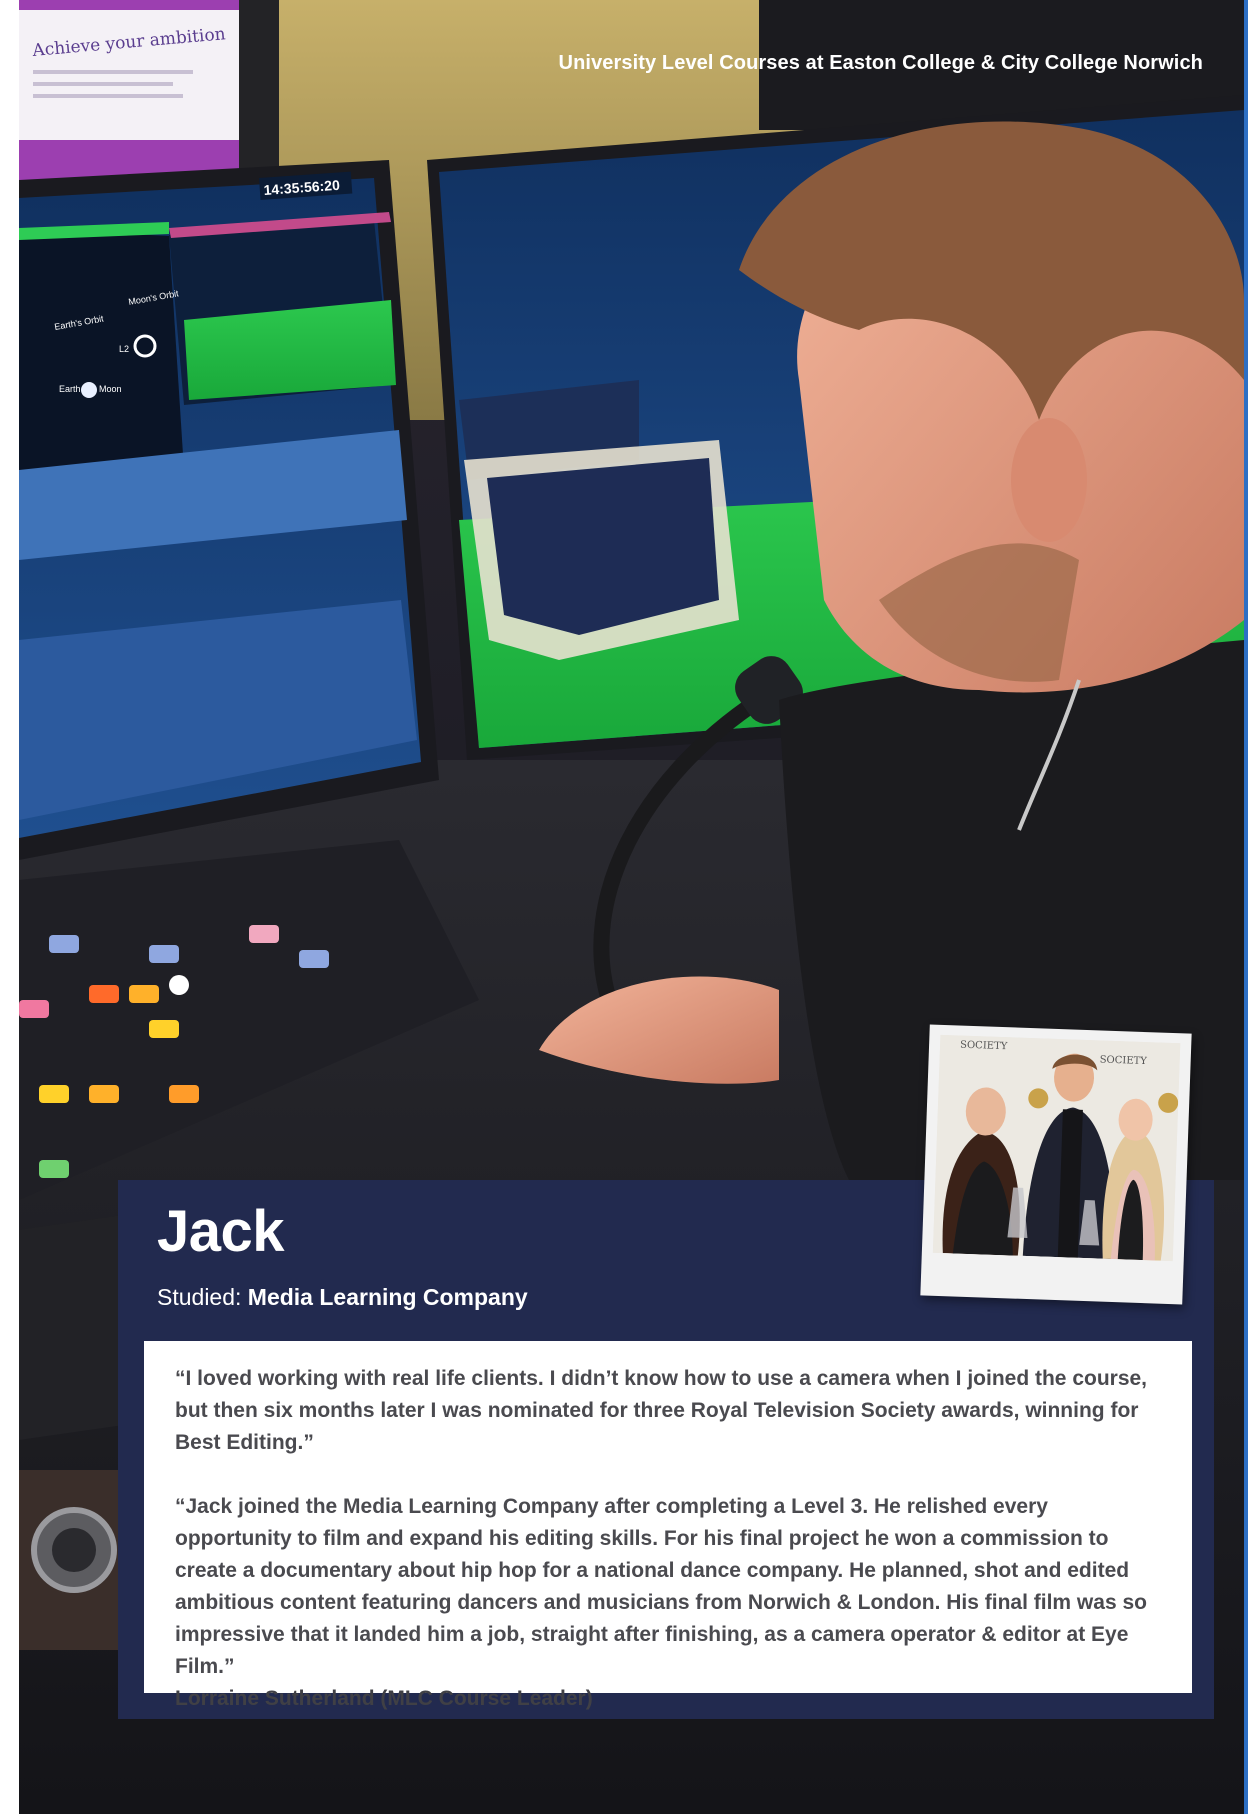 The image size is (1251, 1814). Describe the element at coordinates (69, 1560) in the screenshot. I see `wristwatch` at that location.